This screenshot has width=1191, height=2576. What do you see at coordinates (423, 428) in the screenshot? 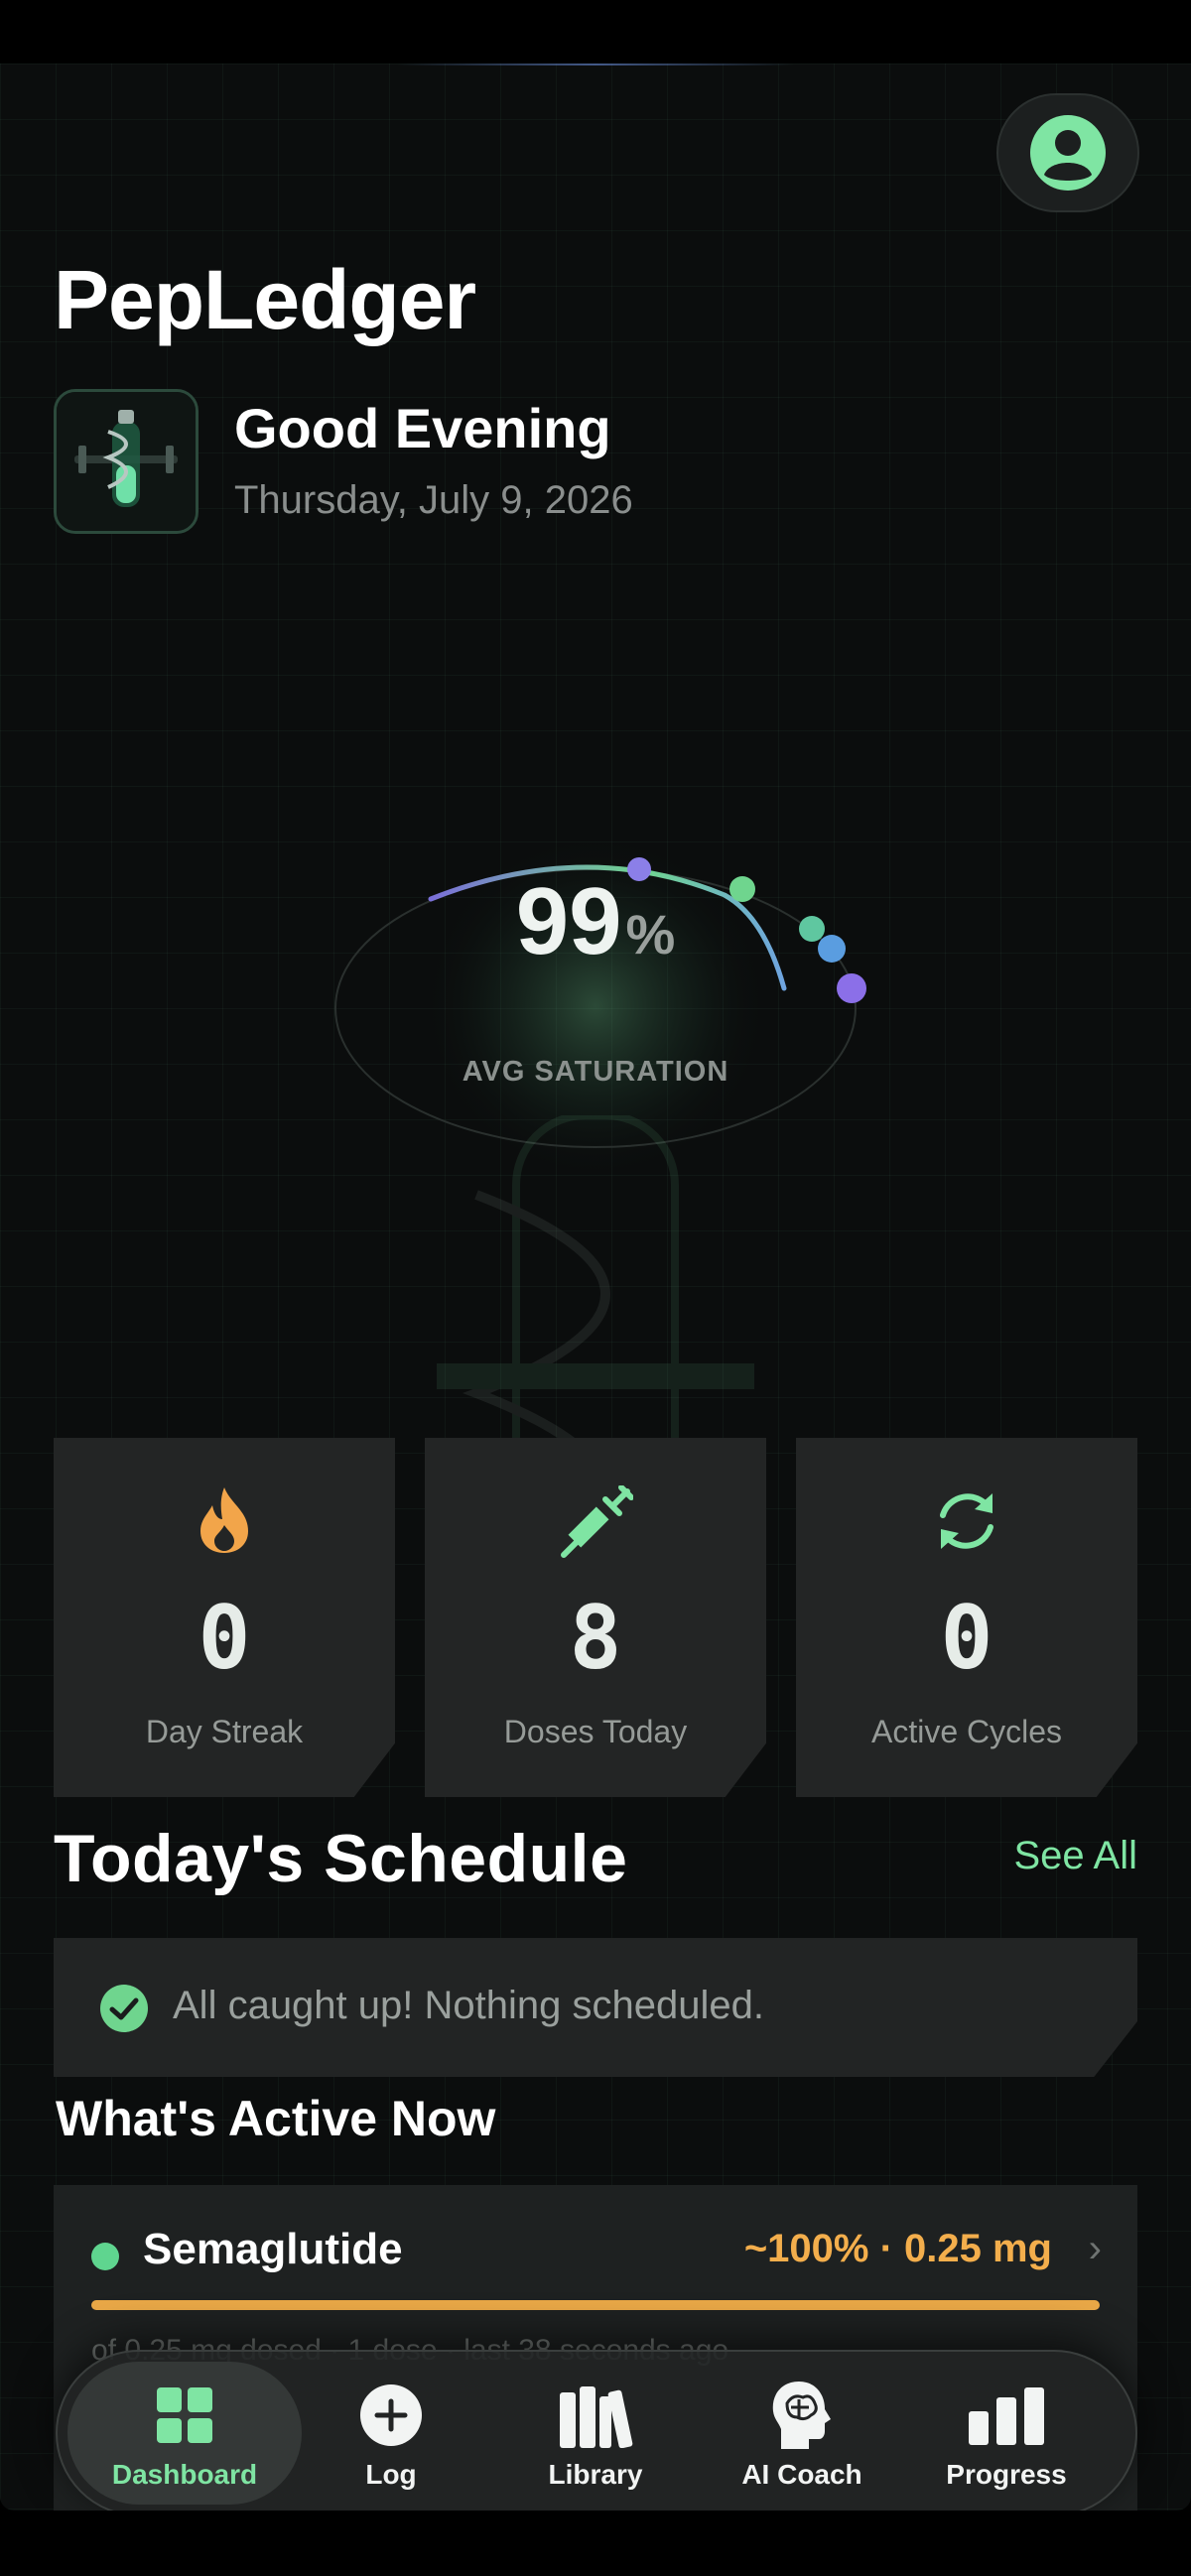
I see `greeting: Good Evening` at bounding box center [423, 428].